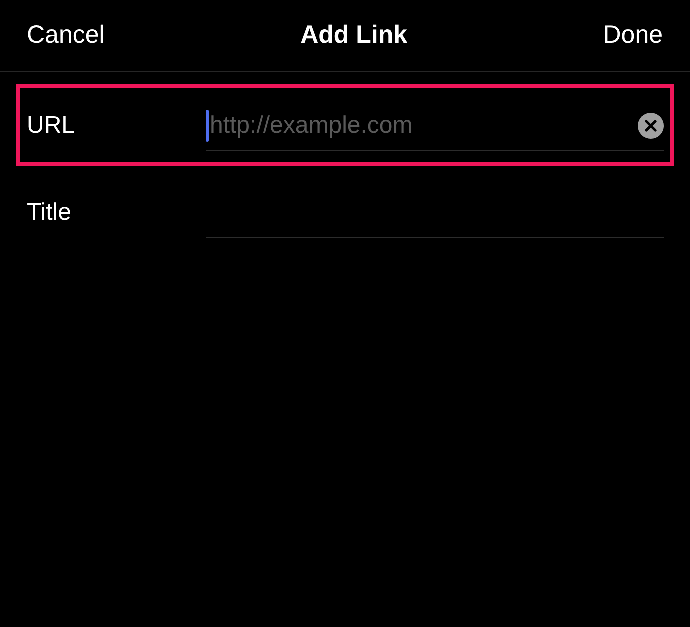 The width and height of the screenshot is (690, 627). What do you see at coordinates (49, 213) in the screenshot?
I see `field-label: Title` at bounding box center [49, 213].